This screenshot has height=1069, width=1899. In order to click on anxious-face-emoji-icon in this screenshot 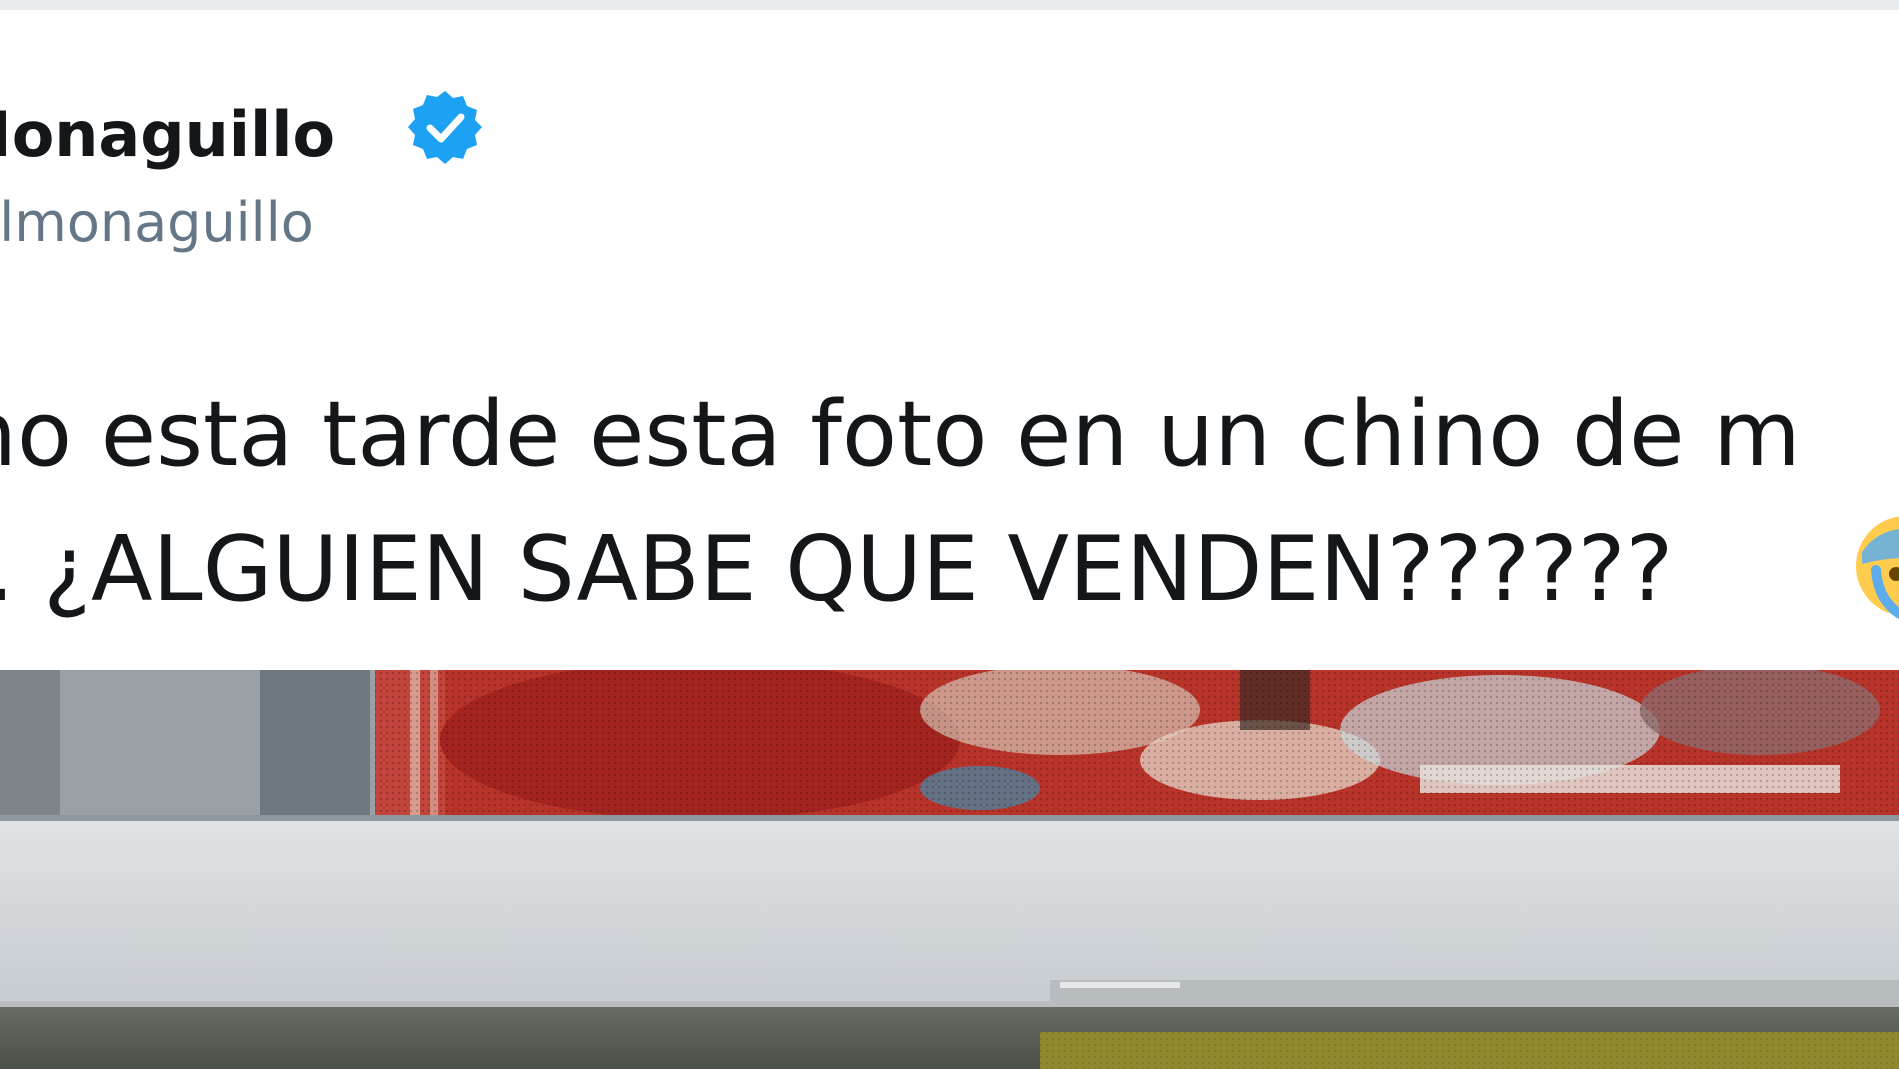, I will do `click(1877, 567)`.